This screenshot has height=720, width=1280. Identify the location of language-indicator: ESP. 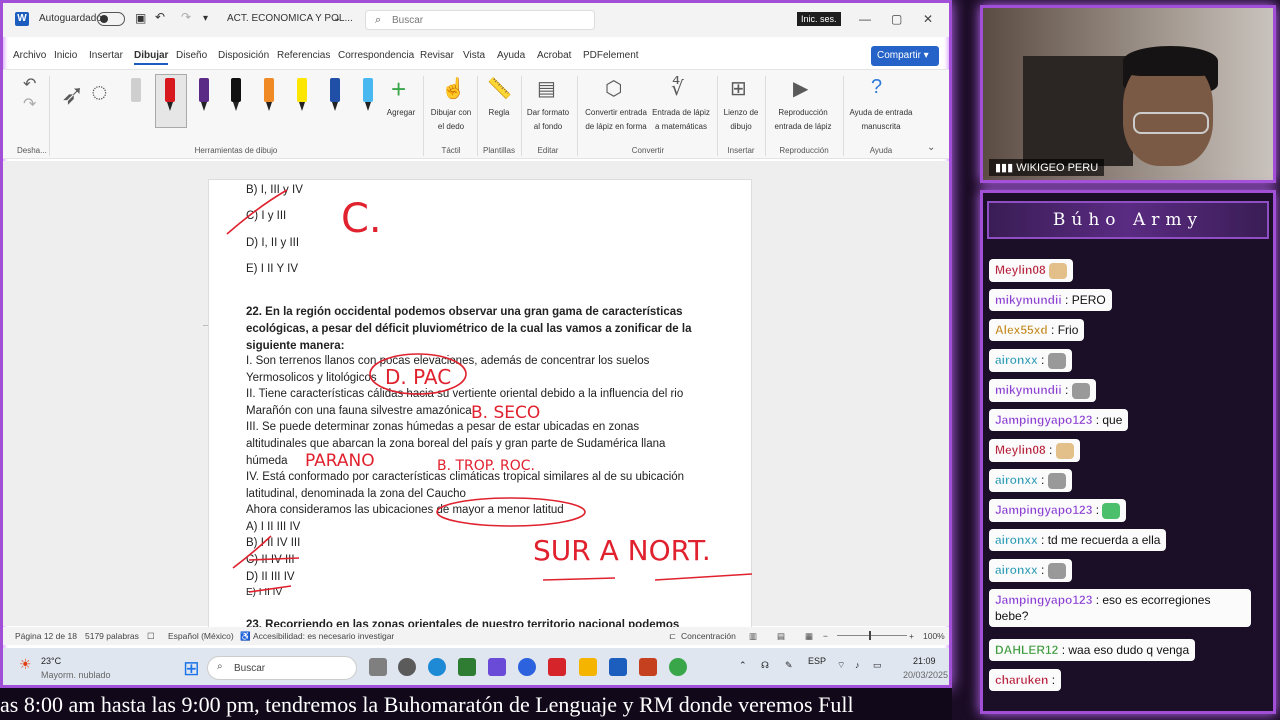
(817, 661).